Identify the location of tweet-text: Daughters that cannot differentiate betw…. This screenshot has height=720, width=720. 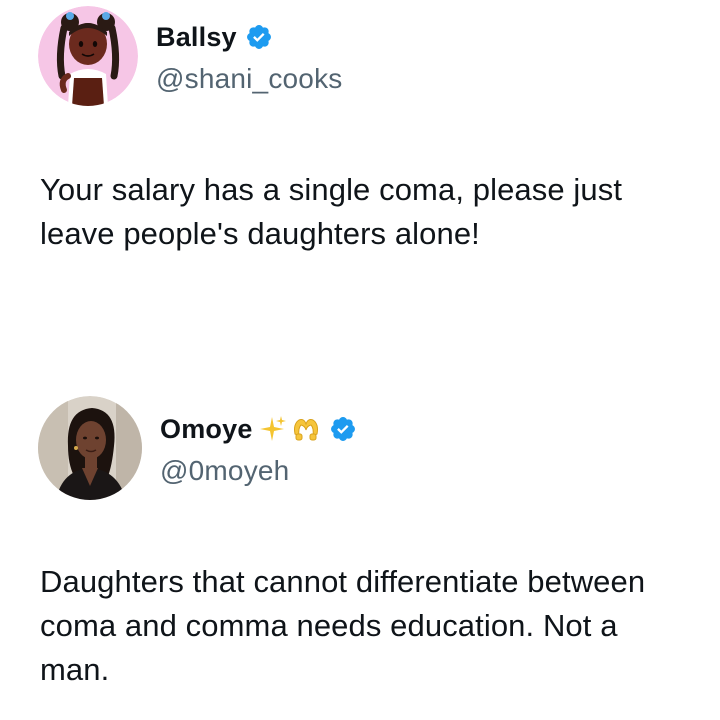
(343, 625).